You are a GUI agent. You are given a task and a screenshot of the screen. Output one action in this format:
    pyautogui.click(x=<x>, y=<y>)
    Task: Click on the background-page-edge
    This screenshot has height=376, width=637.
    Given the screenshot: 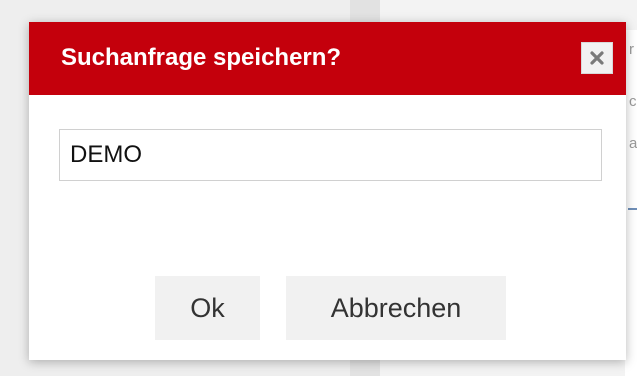 What is the action you would take?
    pyautogui.click(x=631, y=203)
    